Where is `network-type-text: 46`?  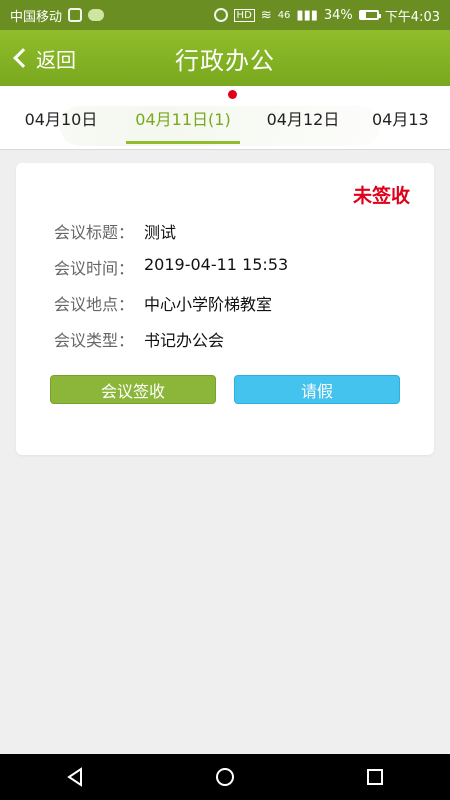 network-type-text: 46 is located at coordinates (284, 15).